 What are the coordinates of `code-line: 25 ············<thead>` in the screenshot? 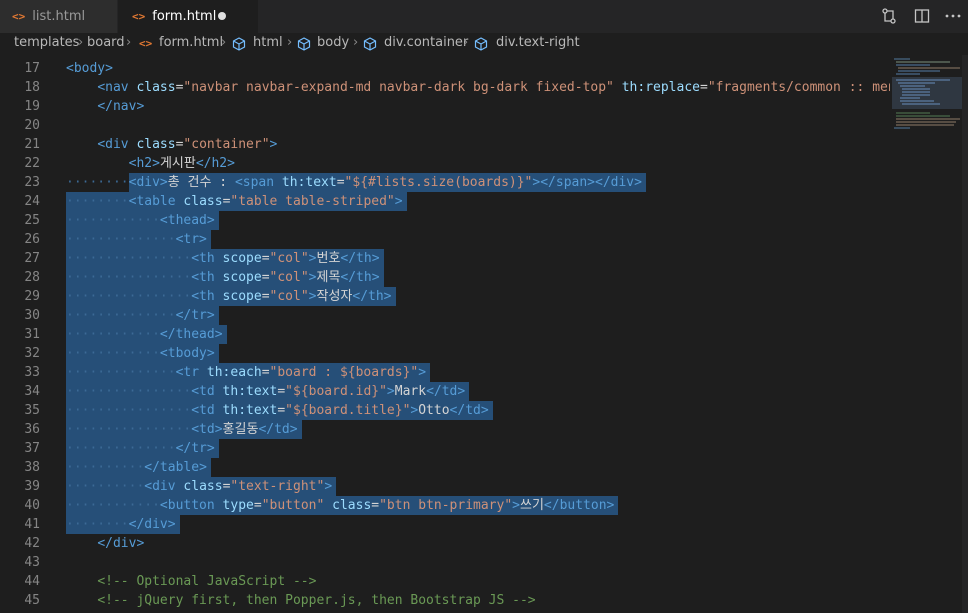 It's located at (445, 220).